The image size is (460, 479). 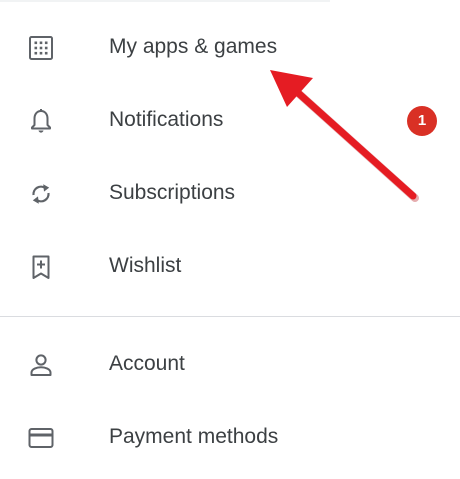 What do you see at coordinates (41, 438) in the screenshot?
I see `credit-card-icon` at bounding box center [41, 438].